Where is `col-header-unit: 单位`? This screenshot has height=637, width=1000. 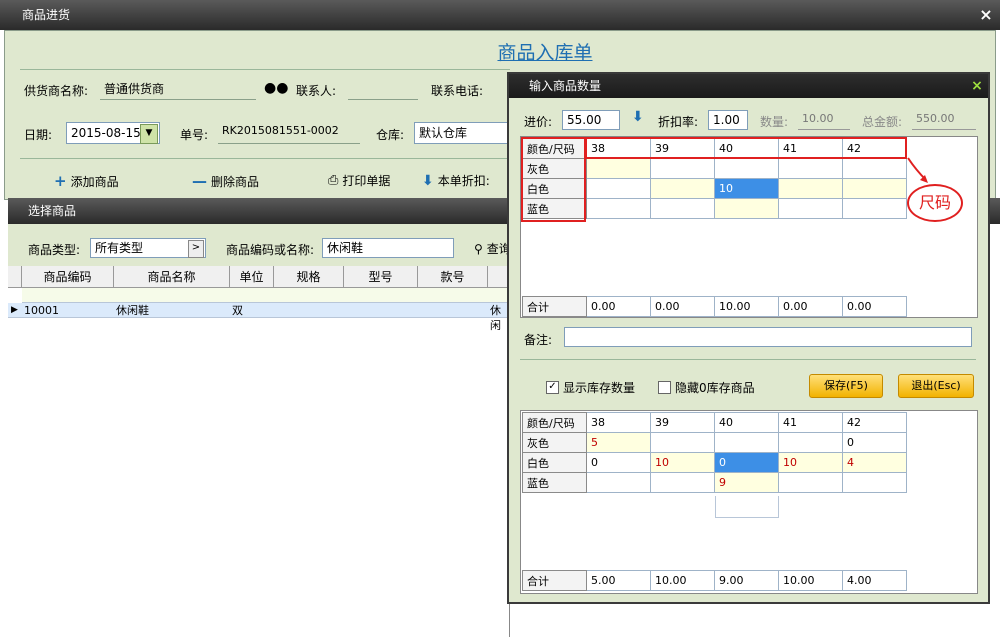
col-header-unit: 单位 is located at coordinates (252, 277).